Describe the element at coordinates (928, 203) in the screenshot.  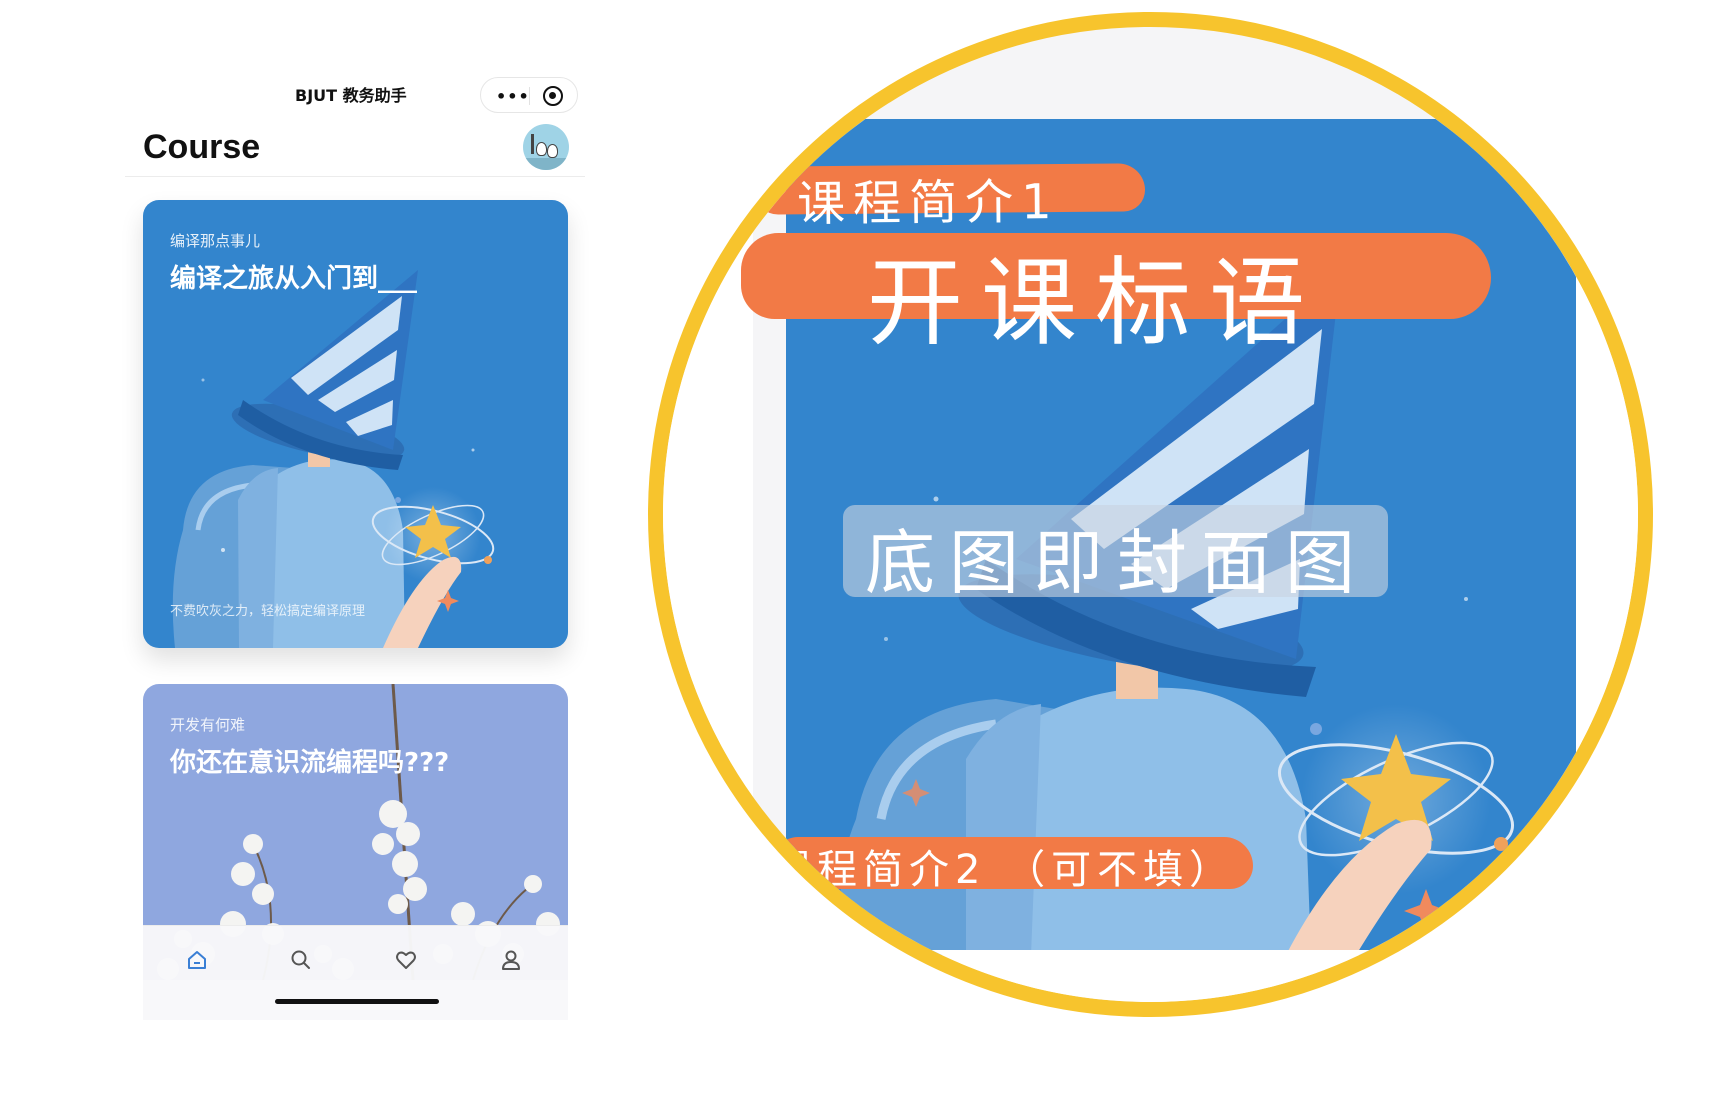
I see `intro-1-text: 课程简介1` at that location.